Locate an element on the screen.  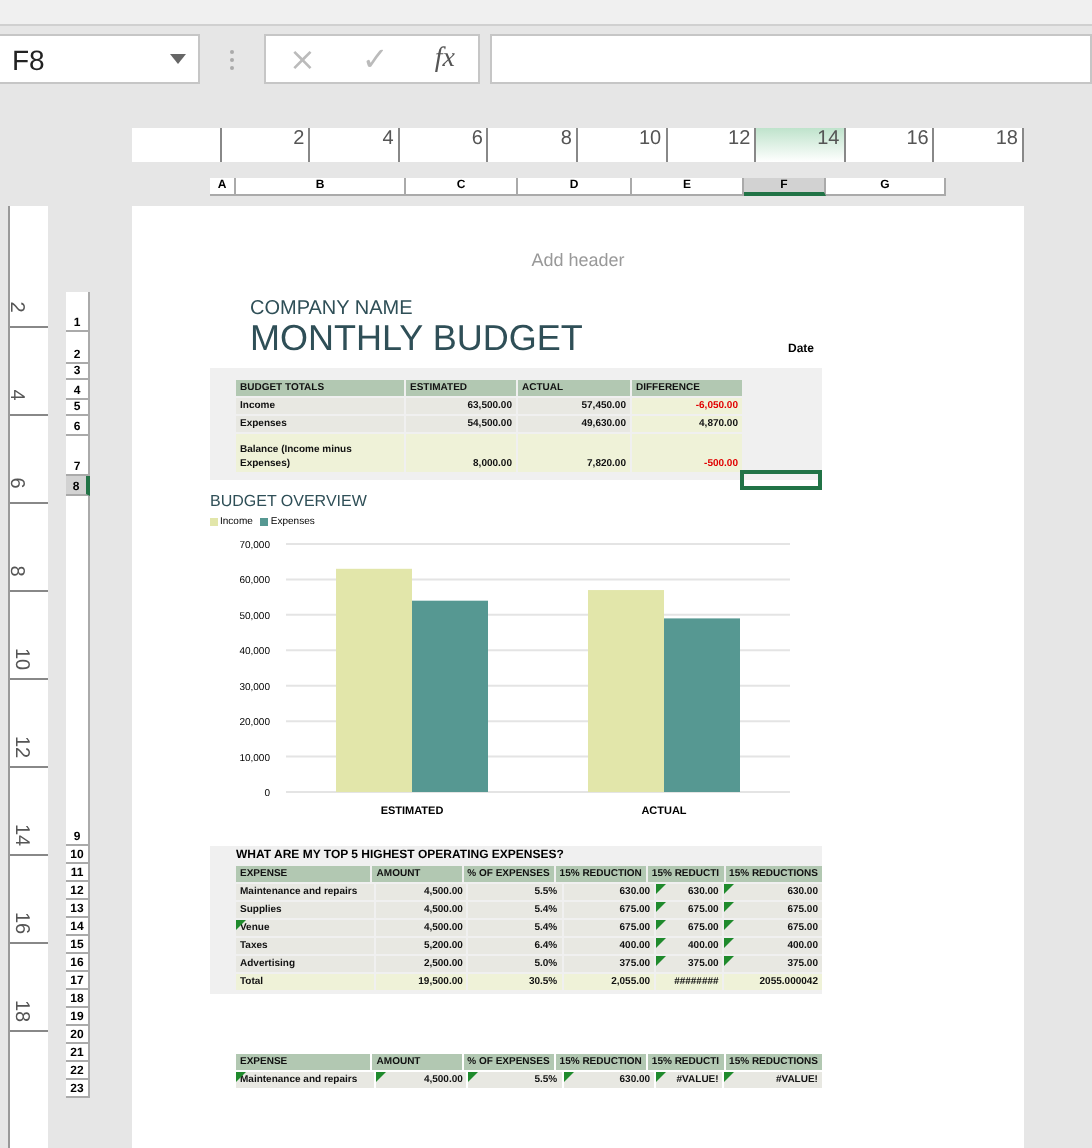
name-box: F8 is located at coordinates (100, 59).